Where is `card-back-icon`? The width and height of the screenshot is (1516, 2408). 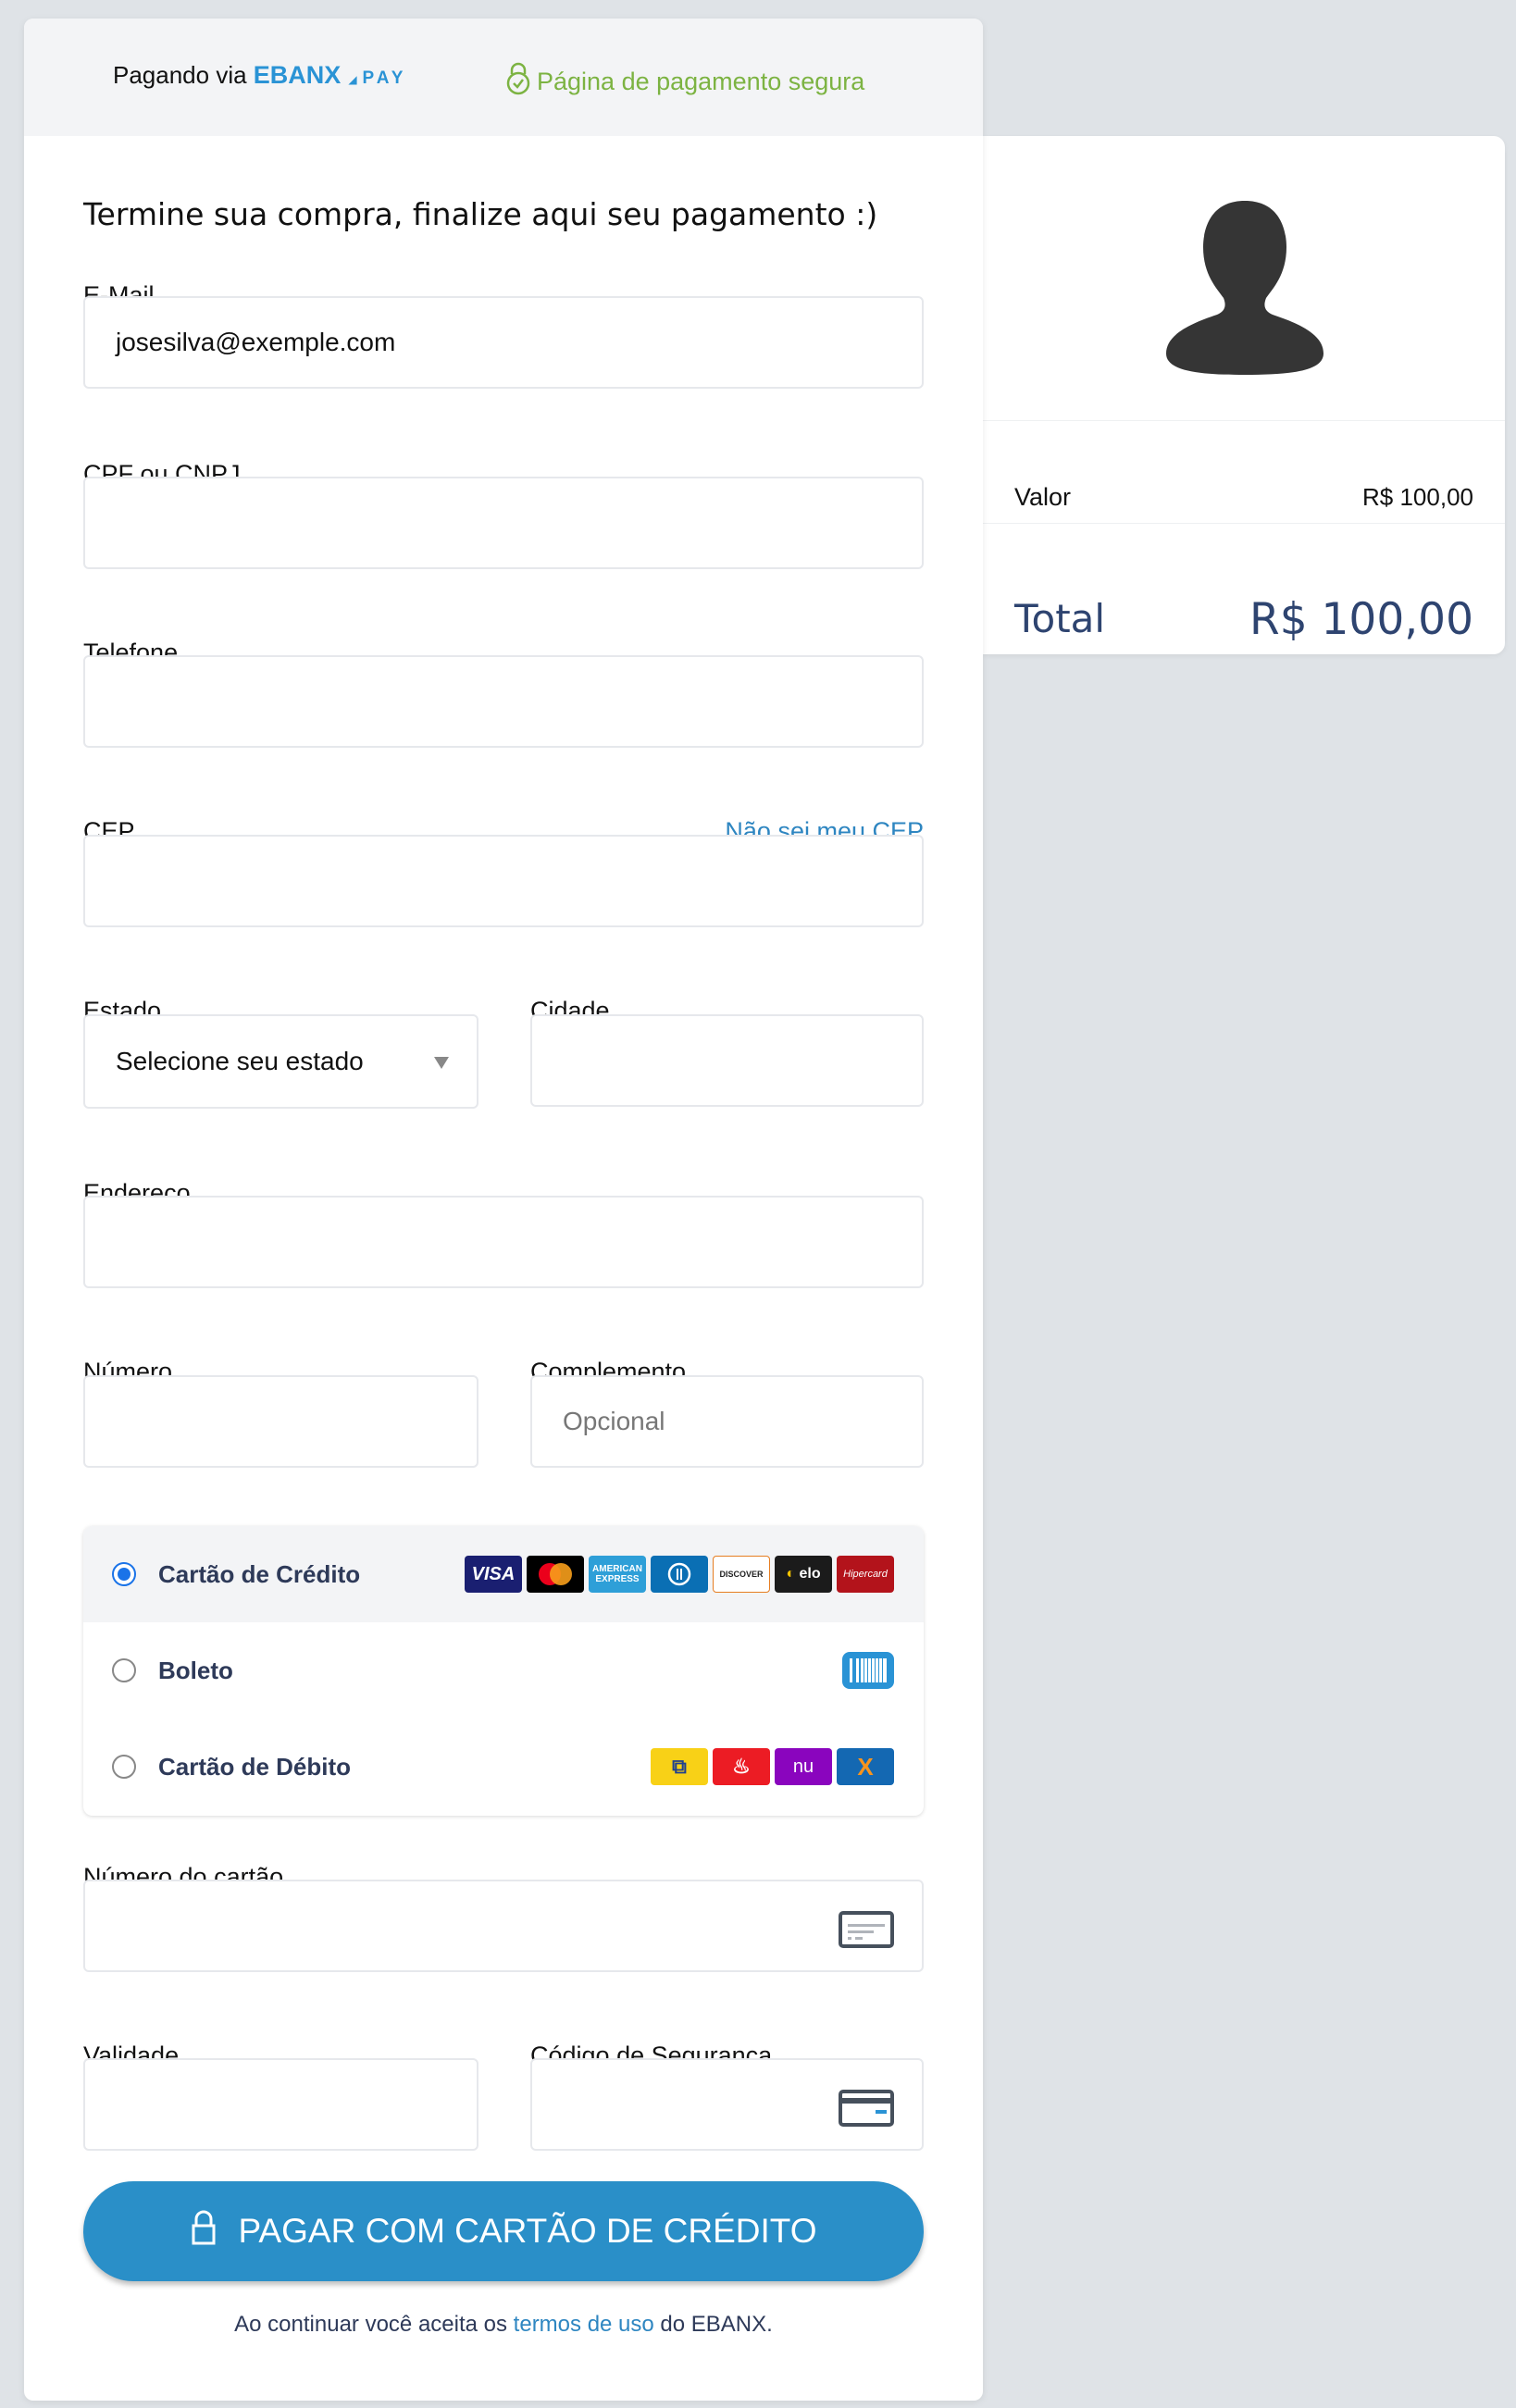
card-back-icon is located at coordinates (866, 2111).